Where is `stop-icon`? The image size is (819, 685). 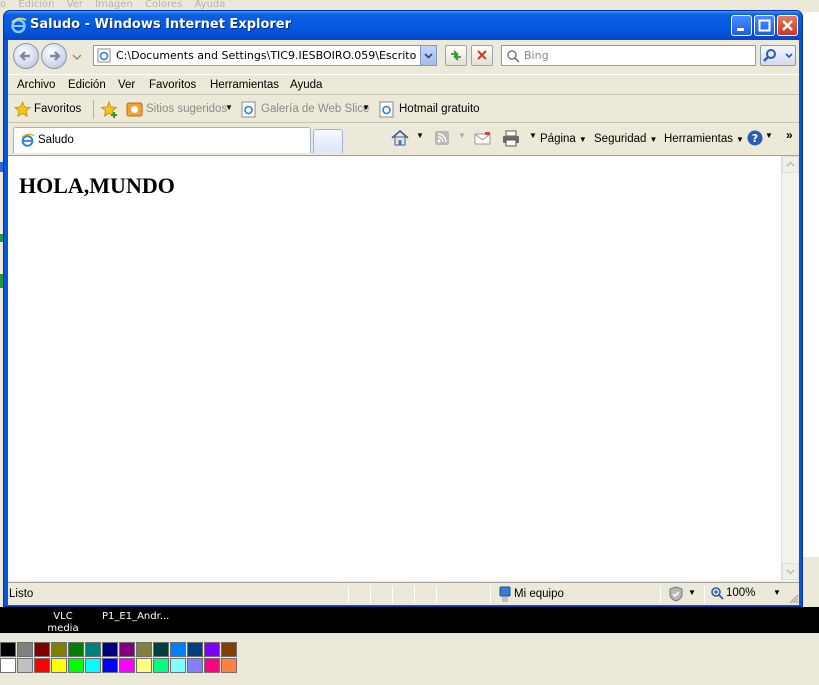
stop-icon is located at coordinates (482, 55).